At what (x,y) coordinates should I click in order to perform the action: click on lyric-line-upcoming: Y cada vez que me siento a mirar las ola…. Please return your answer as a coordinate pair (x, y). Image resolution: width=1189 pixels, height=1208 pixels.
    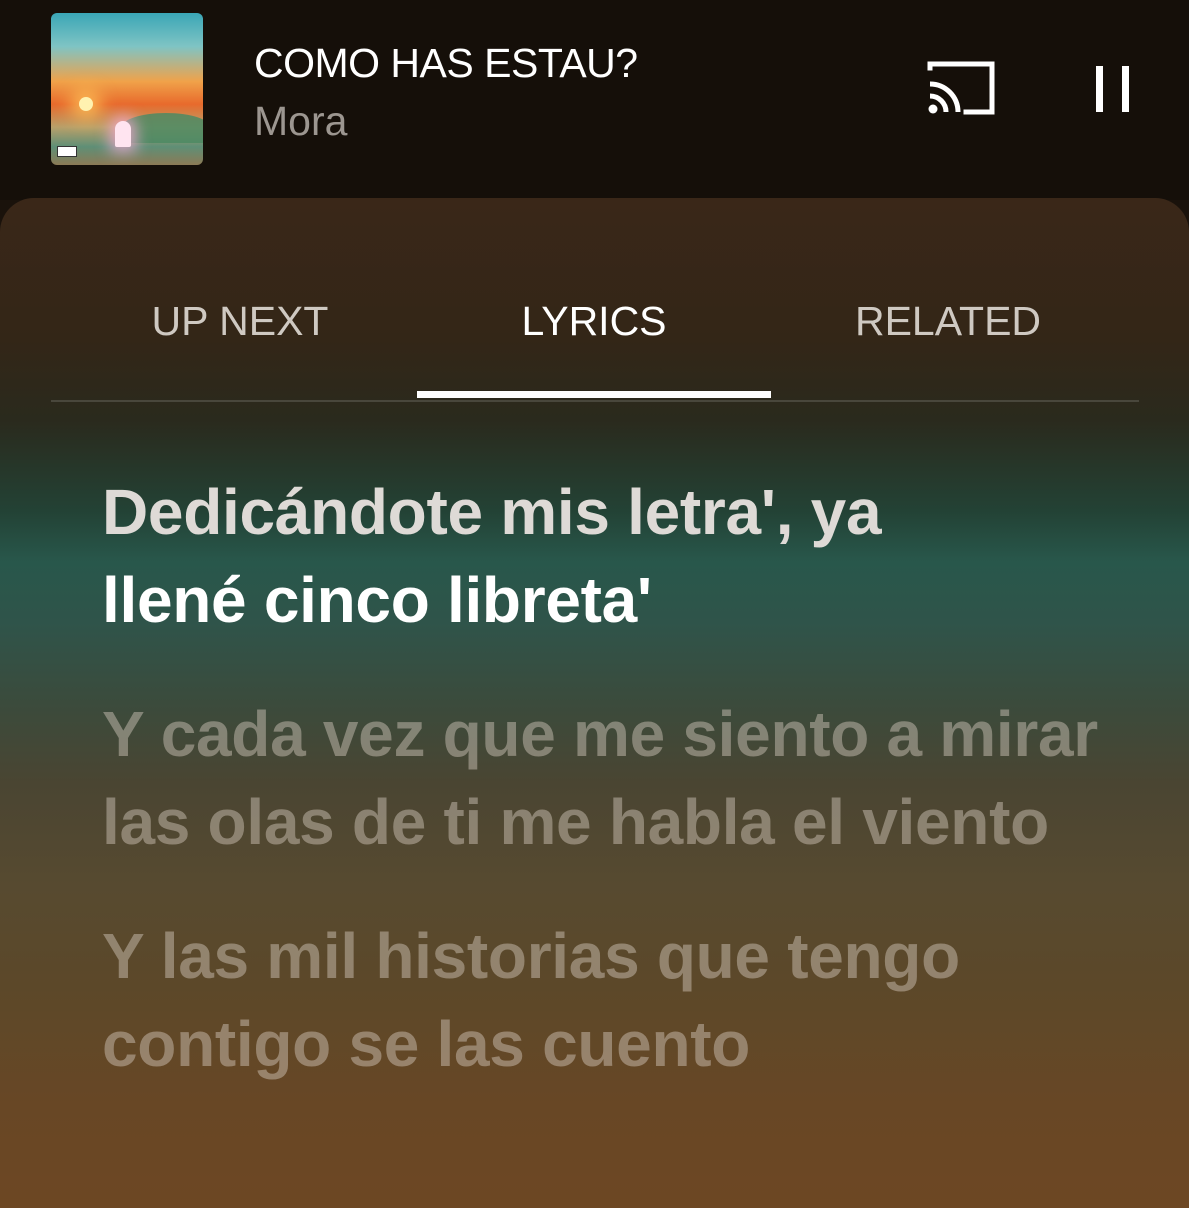
    Looking at the image, I should click on (600, 778).